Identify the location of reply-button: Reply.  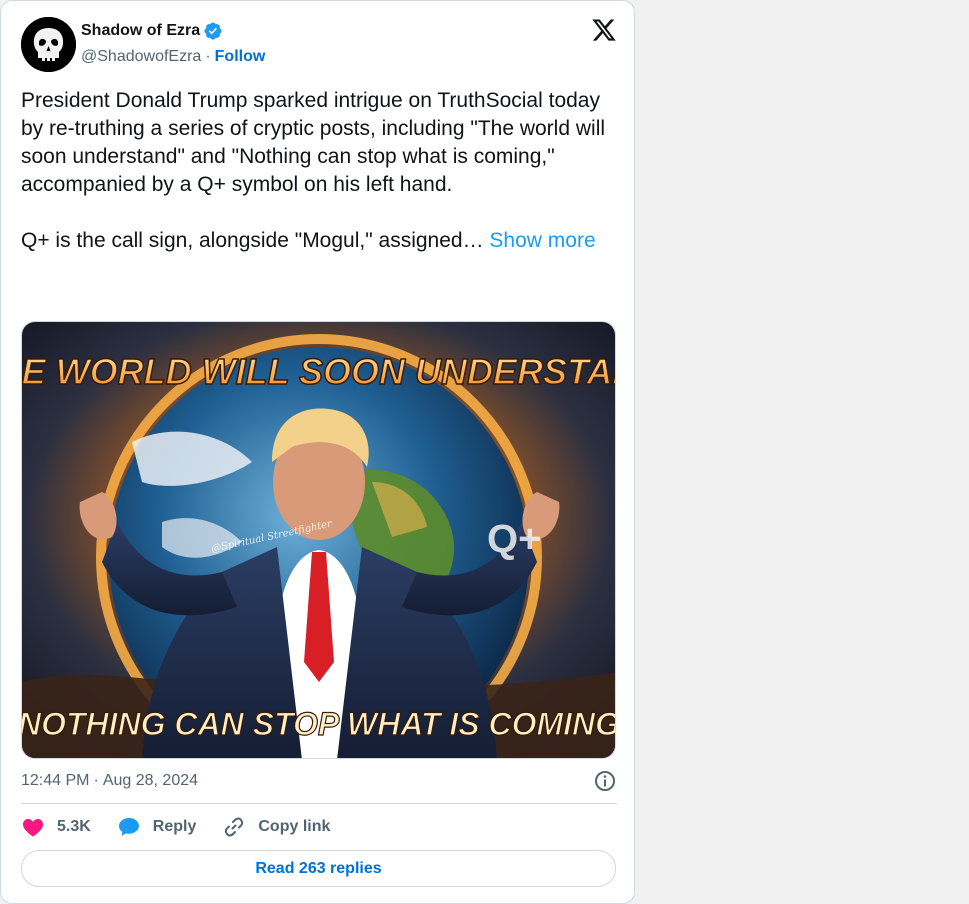
(157, 827).